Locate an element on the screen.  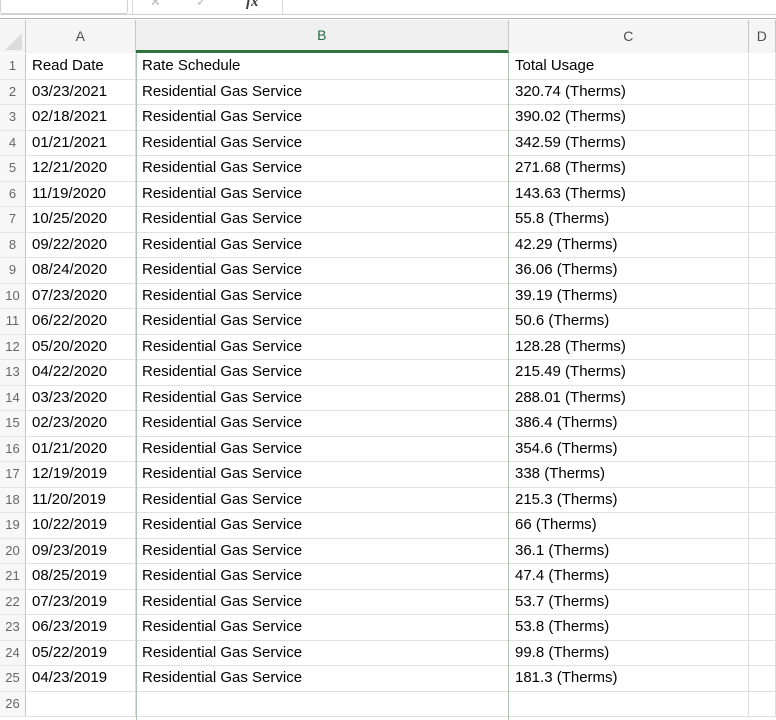
cell-B2: Residential Gas Service is located at coordinates (322, 92).